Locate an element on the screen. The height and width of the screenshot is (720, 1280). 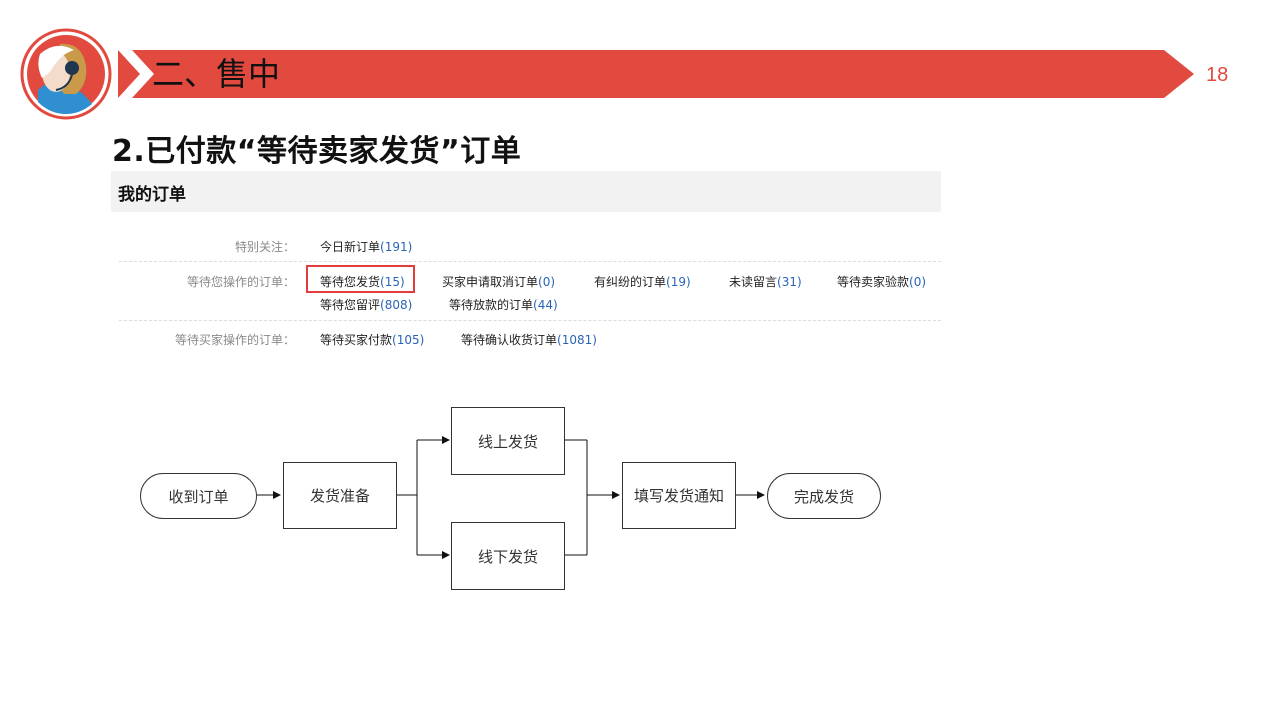
order-link-unread-messages: 未读留言(31) is located at coordinates (765, 281).